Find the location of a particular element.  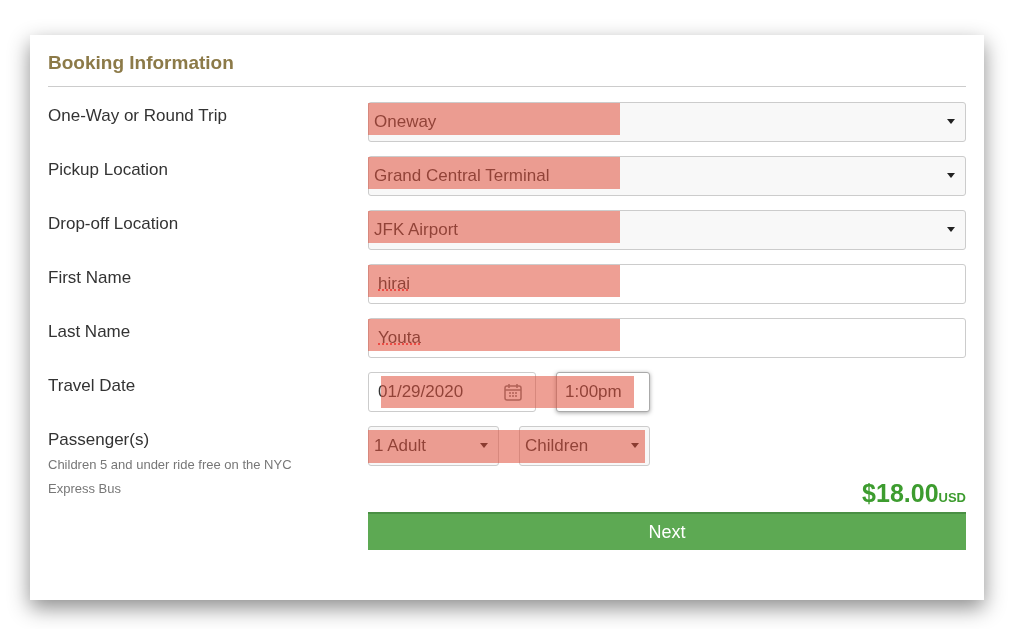

time-input: 1:00pm is located at coordinates (603, 391).